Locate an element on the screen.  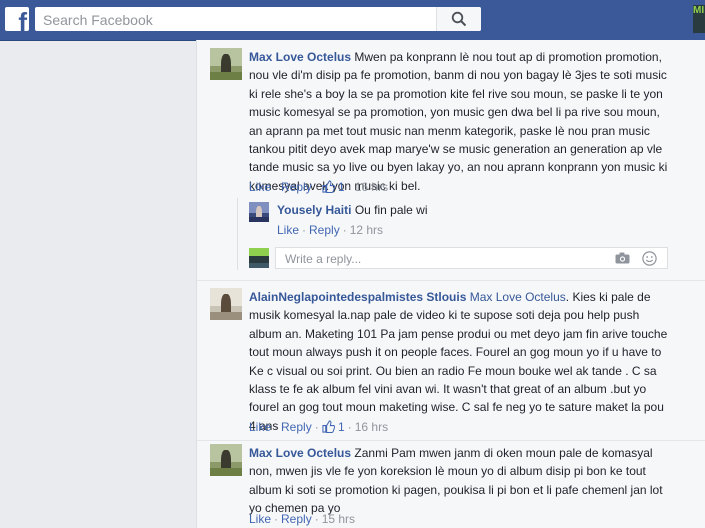
facebook-logo-icon: f is located at coordinates (17, 21).